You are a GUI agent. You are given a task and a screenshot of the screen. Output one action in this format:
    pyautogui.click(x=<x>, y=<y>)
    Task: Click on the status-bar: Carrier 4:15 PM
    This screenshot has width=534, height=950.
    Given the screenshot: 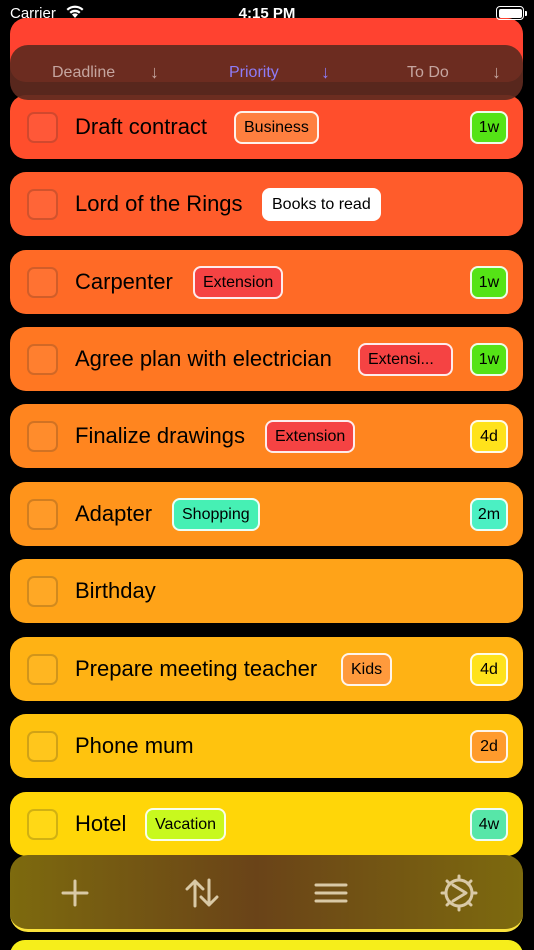 What is the action you would take?
    pyautogui.click(x=267, y=14)
    